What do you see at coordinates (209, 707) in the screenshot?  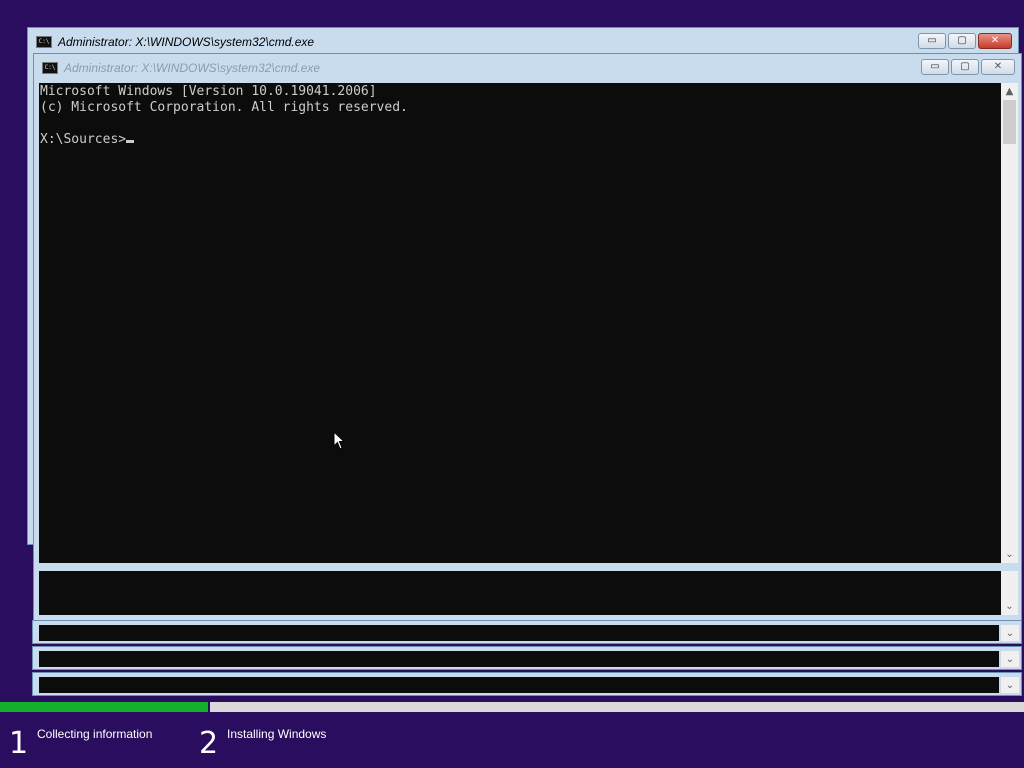 I see `progress-divider` at bounding box center [209, 707].